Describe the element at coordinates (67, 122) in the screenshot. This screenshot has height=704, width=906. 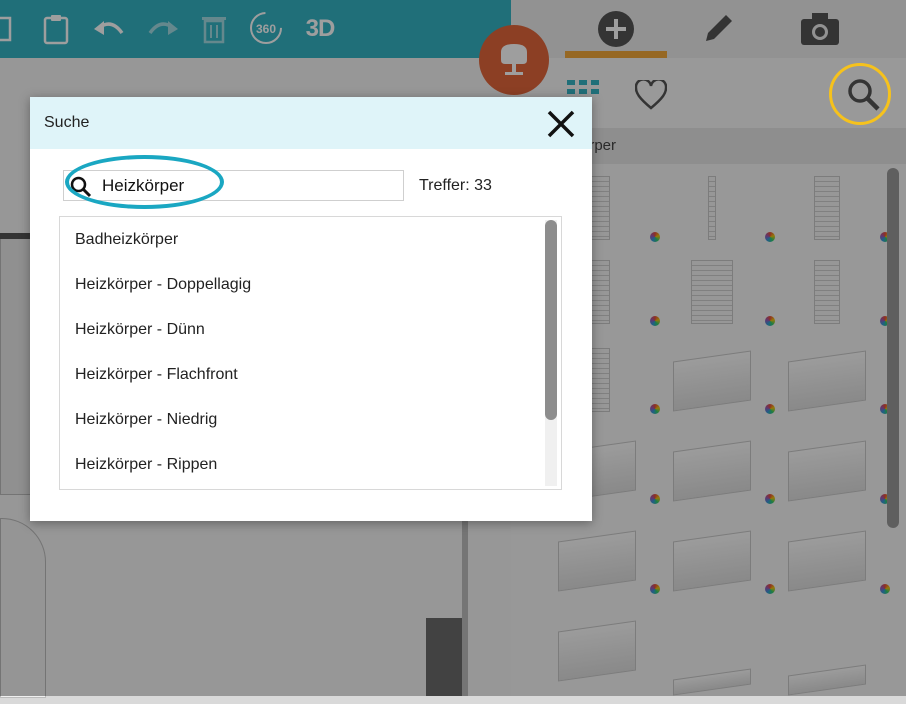
I see `dialog-title: Suche` at that location.